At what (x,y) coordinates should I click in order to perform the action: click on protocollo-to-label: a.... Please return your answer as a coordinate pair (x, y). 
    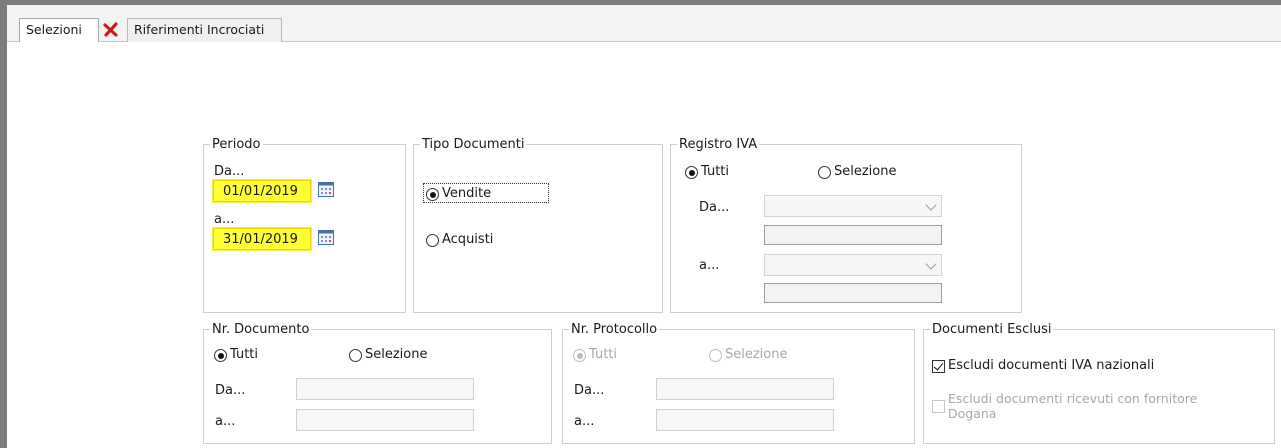
    Looking at the image, I should click on (584, 421).